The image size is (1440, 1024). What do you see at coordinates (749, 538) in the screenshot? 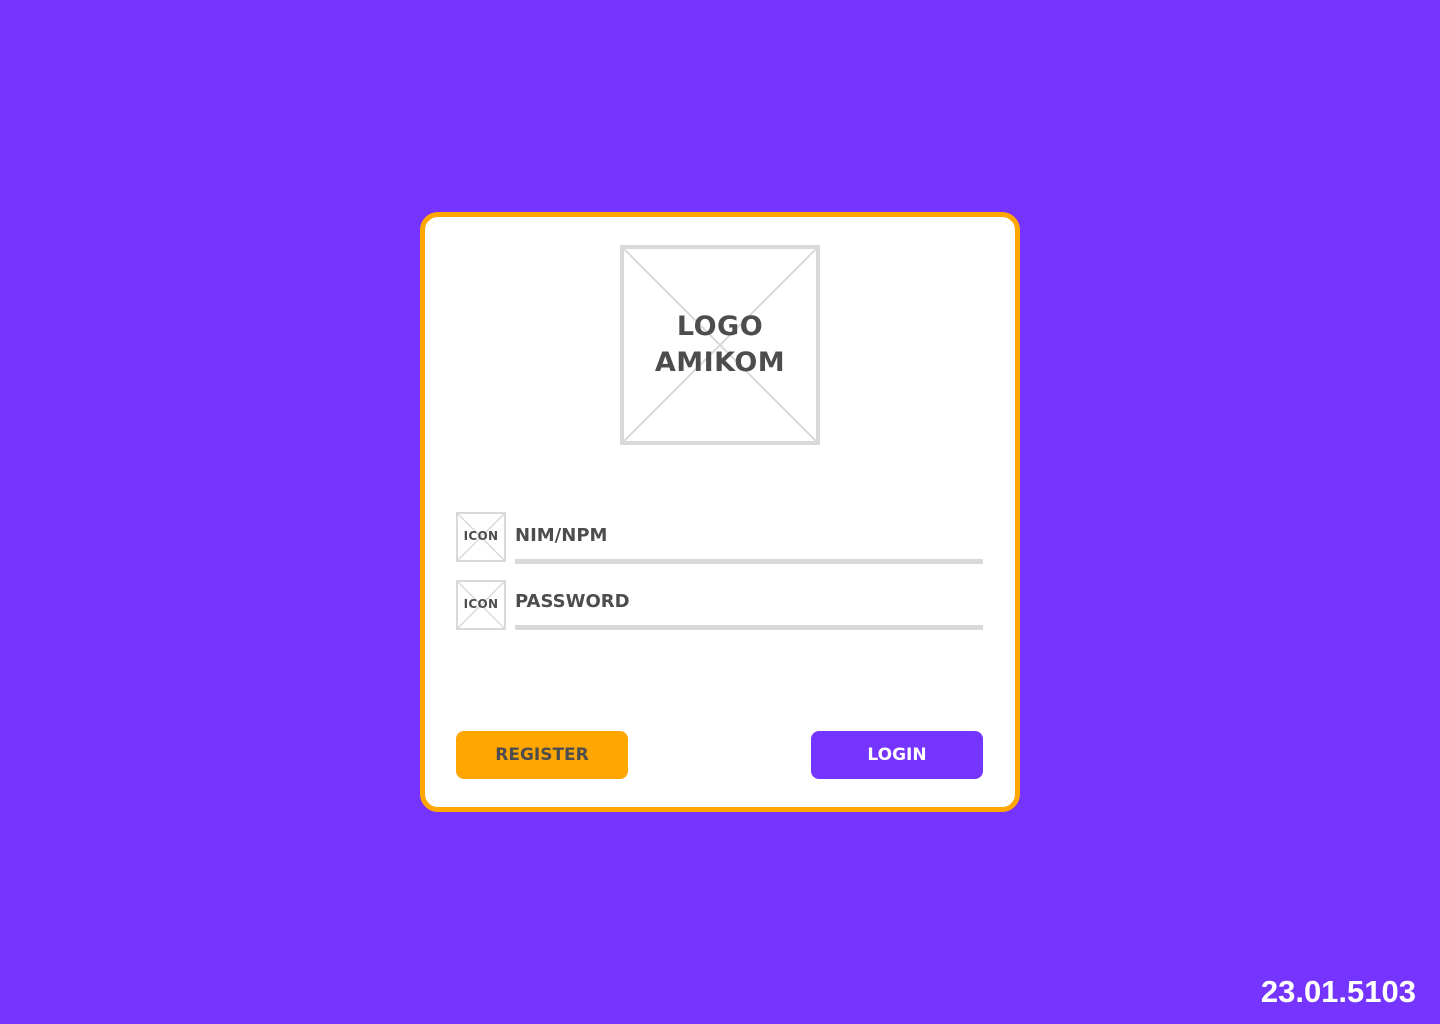
I see `nim-input` at bounding box center [749, 538].